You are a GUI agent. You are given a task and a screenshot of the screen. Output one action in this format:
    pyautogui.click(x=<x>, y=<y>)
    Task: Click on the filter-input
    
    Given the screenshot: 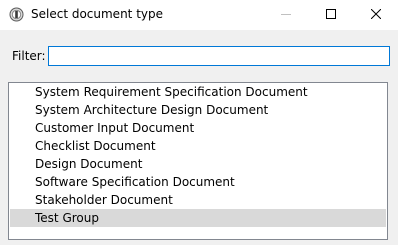 What is the action you would take?
    pyautogui.click(x=219, y=56)
    